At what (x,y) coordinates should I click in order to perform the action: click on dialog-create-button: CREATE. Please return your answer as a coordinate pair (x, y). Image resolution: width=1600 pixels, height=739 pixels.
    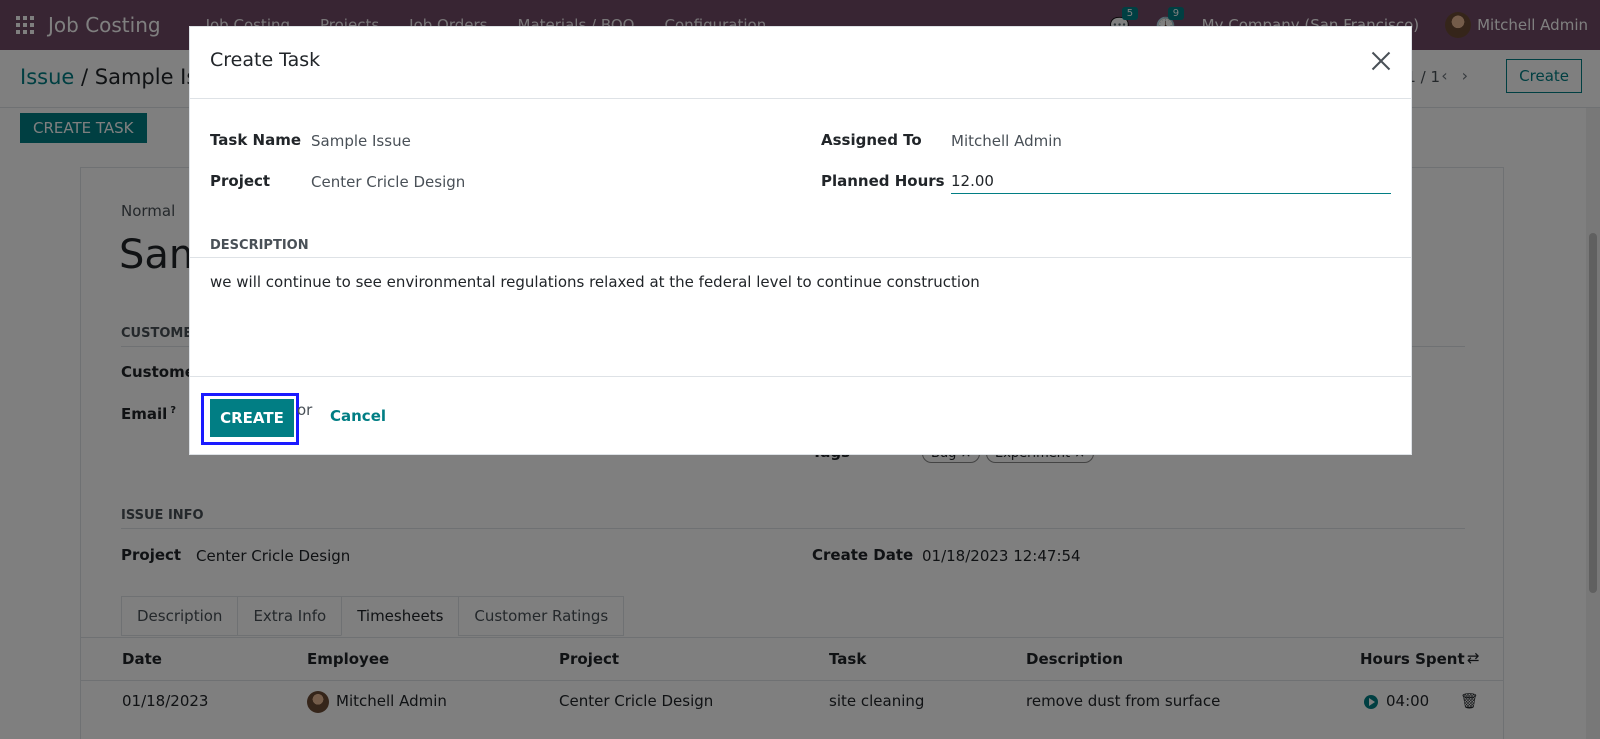
    Looking at the image, I should click on (252, 418).